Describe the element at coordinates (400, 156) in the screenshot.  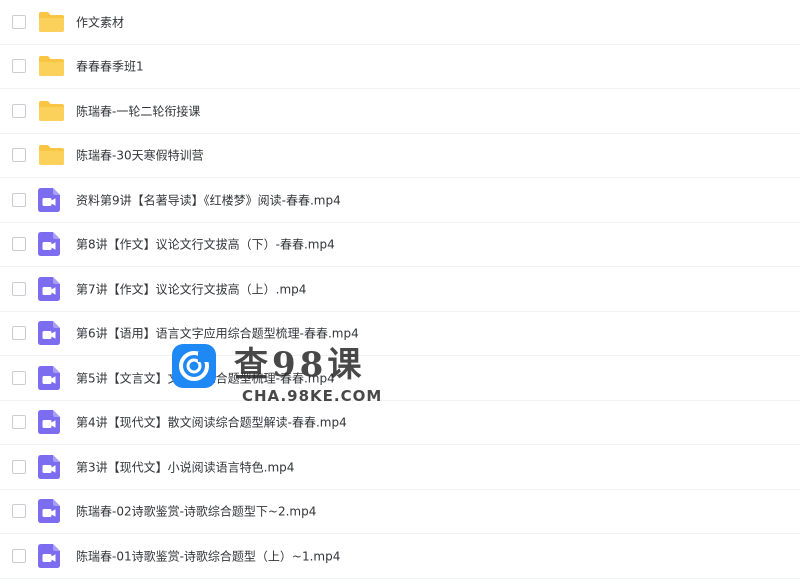
I see `file-row: 陈瑞春-30天寒假特训营` at that location.